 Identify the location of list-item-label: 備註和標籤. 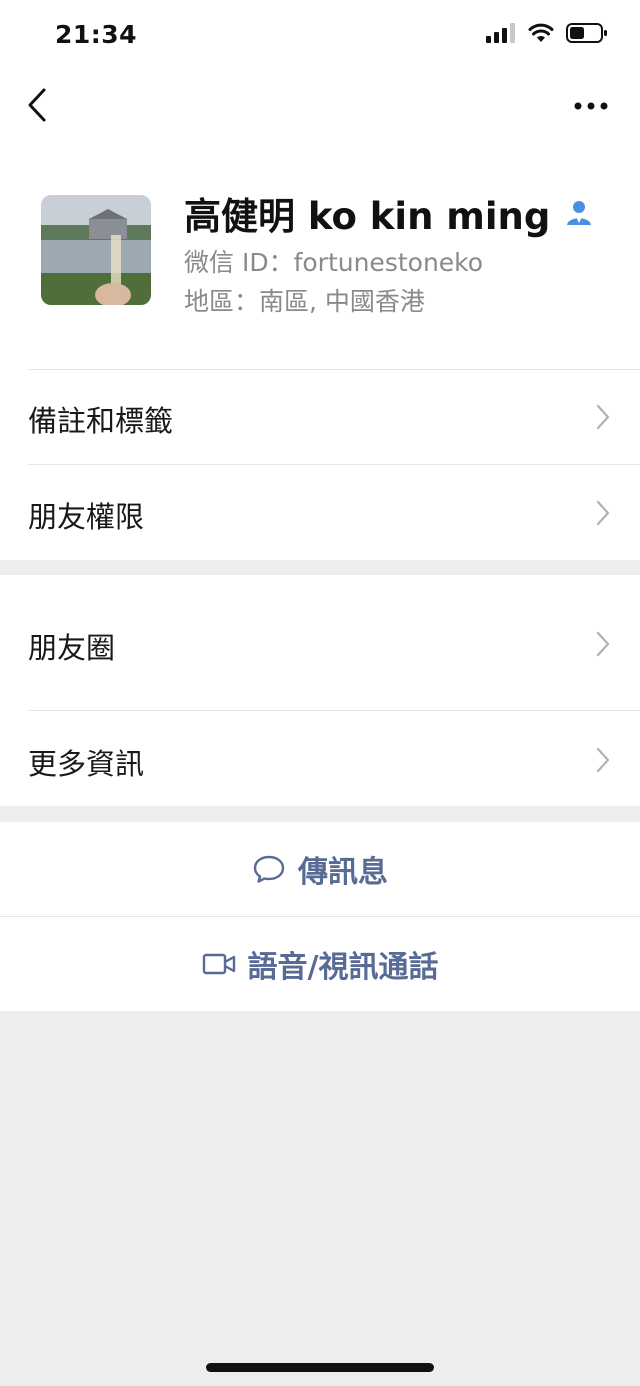
(101, 421).